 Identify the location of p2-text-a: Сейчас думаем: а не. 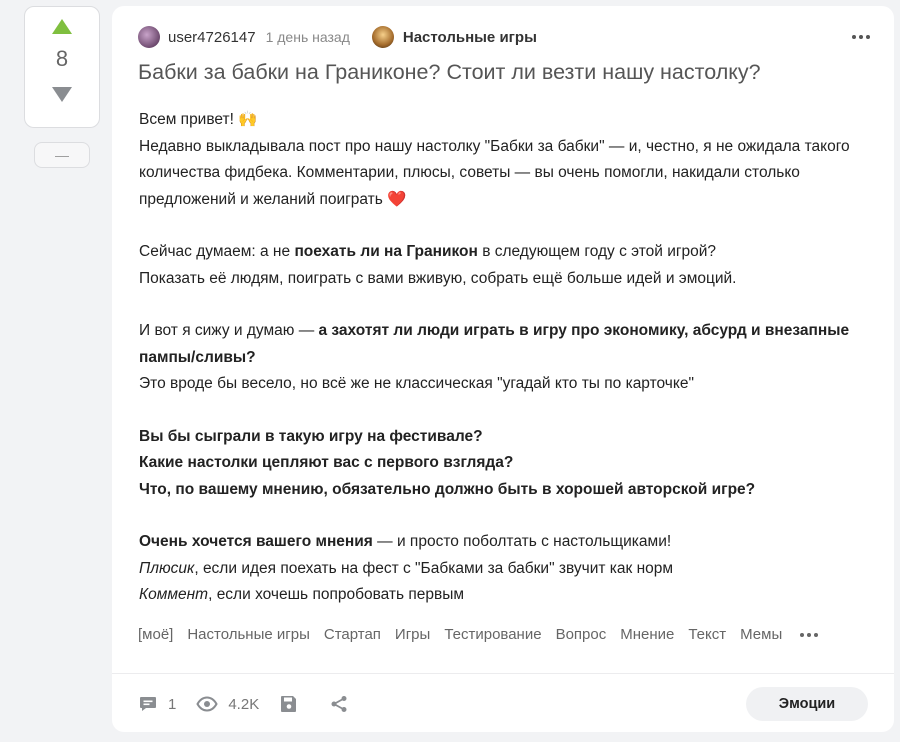
(217, 251).